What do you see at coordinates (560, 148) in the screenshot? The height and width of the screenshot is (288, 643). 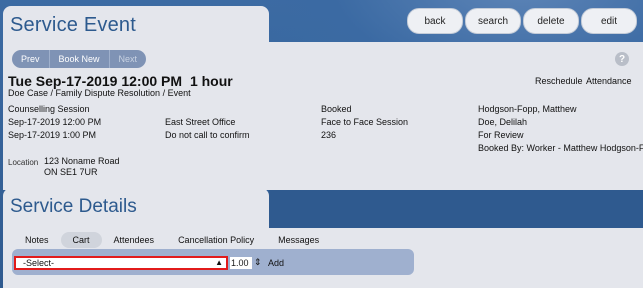 I see `booked-by: Booked By: Worker - Matthew Hodgson-F` at bounding box center [560, 148].